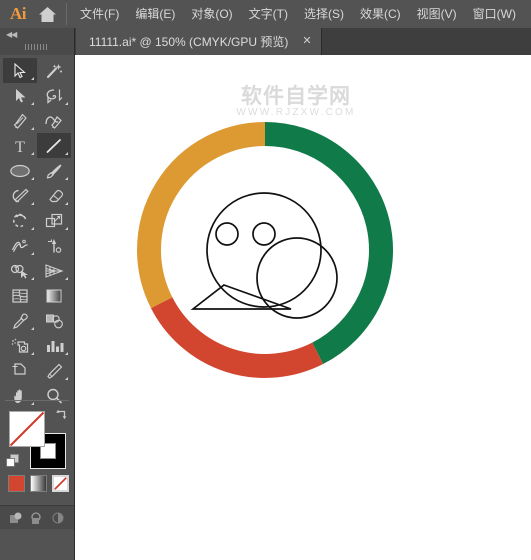 This screenshot has height=560, width=531. I want to click on fill-swatch, so click(27, 429).